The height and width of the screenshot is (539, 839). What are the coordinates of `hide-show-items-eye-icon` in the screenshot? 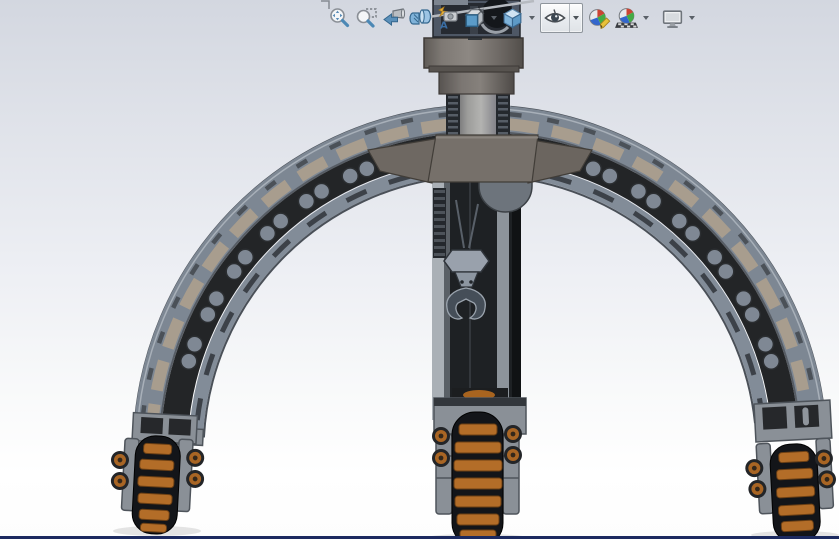 It's located at (555, 16).